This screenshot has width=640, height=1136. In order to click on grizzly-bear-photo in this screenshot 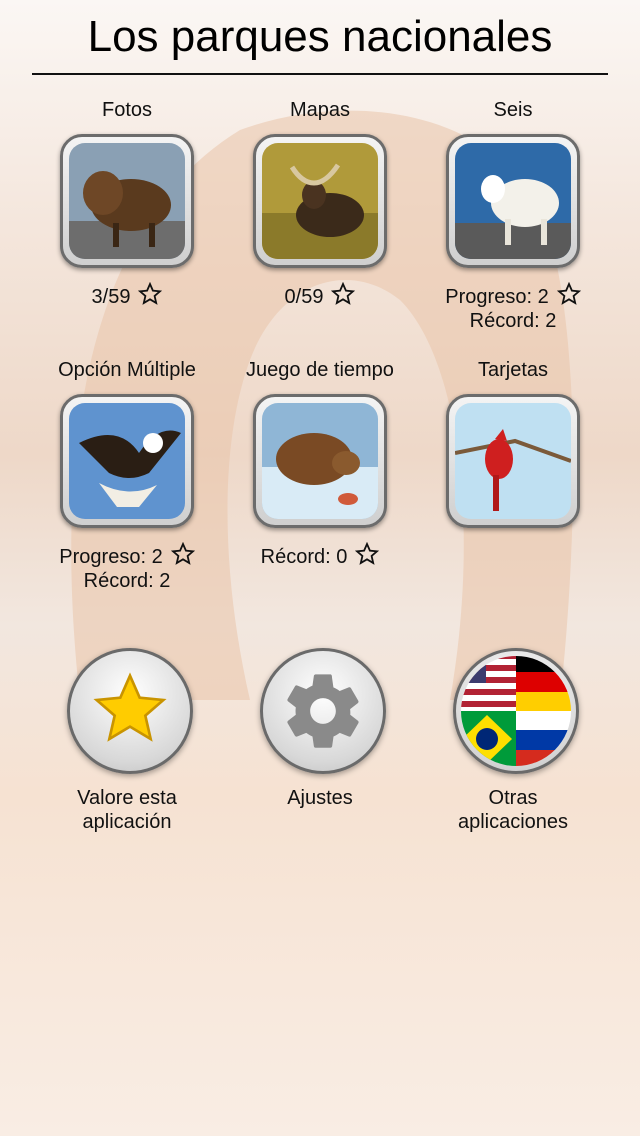, I will do `click(320, 461)`.